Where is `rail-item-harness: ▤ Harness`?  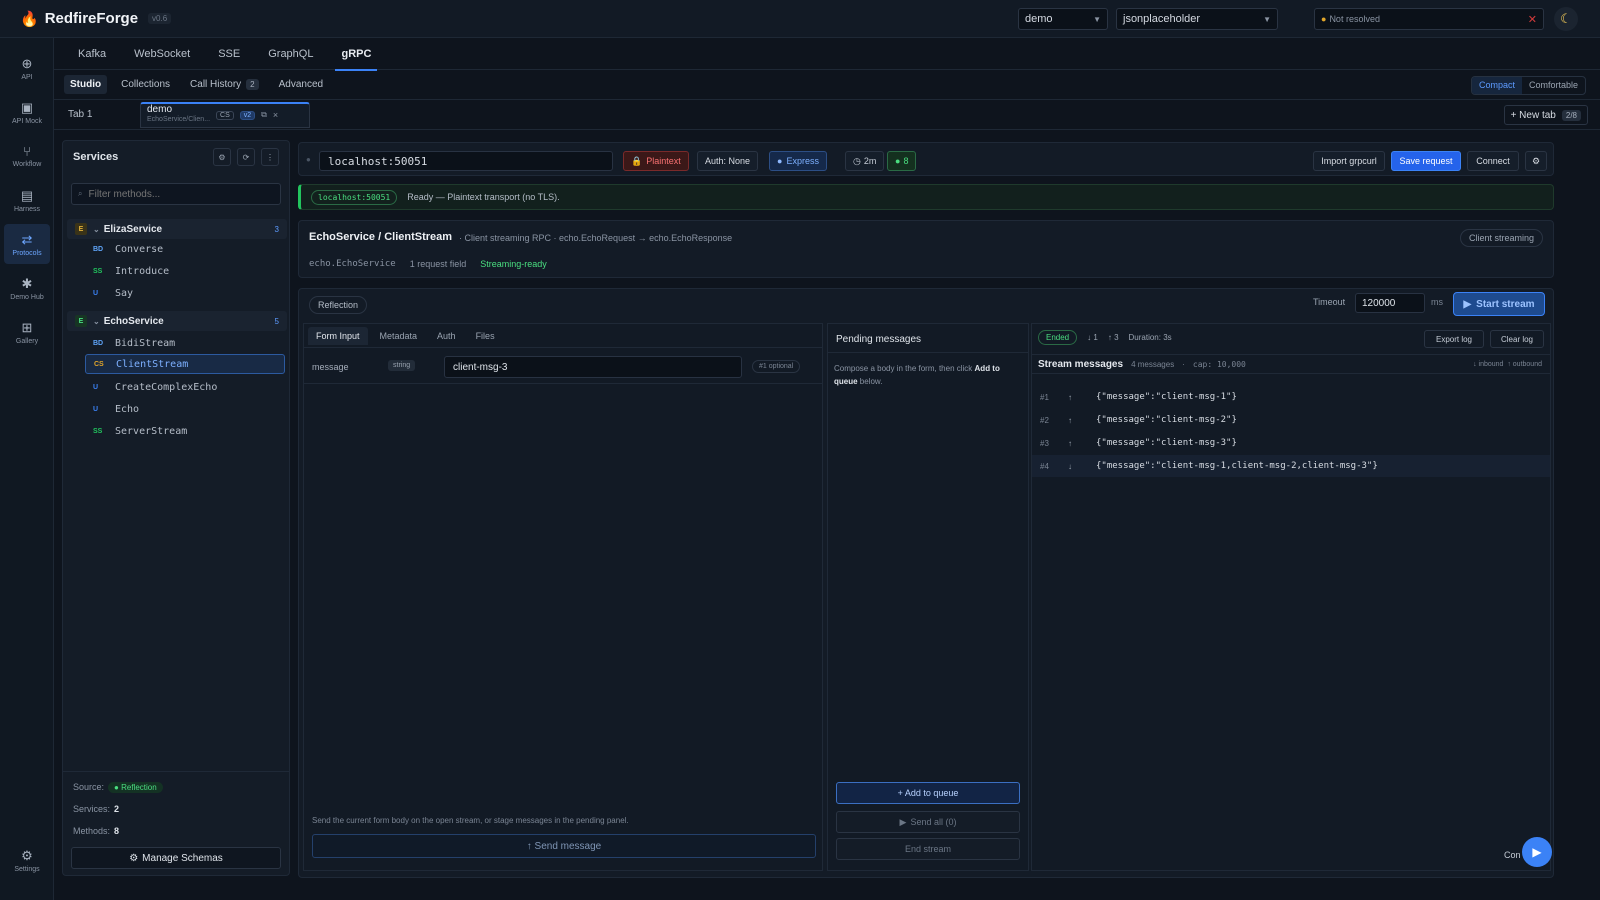 rail-item-harness: ▤ Harness is located at coordinates (27, 200).